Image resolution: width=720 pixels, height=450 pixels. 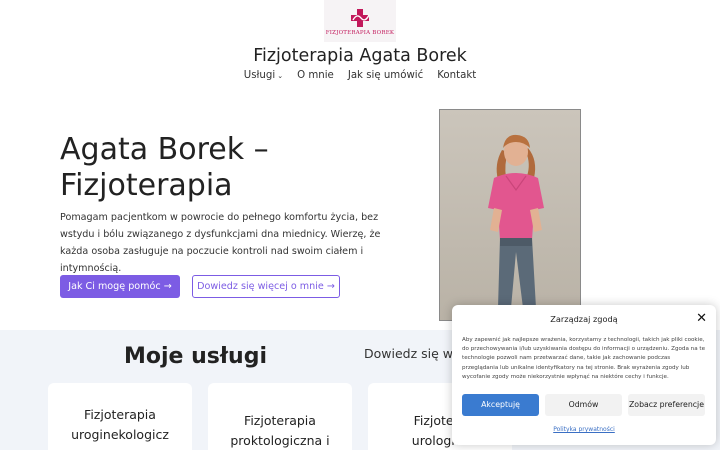 I want to click on services-title: Moje usługi, so click(x=195, y=356).